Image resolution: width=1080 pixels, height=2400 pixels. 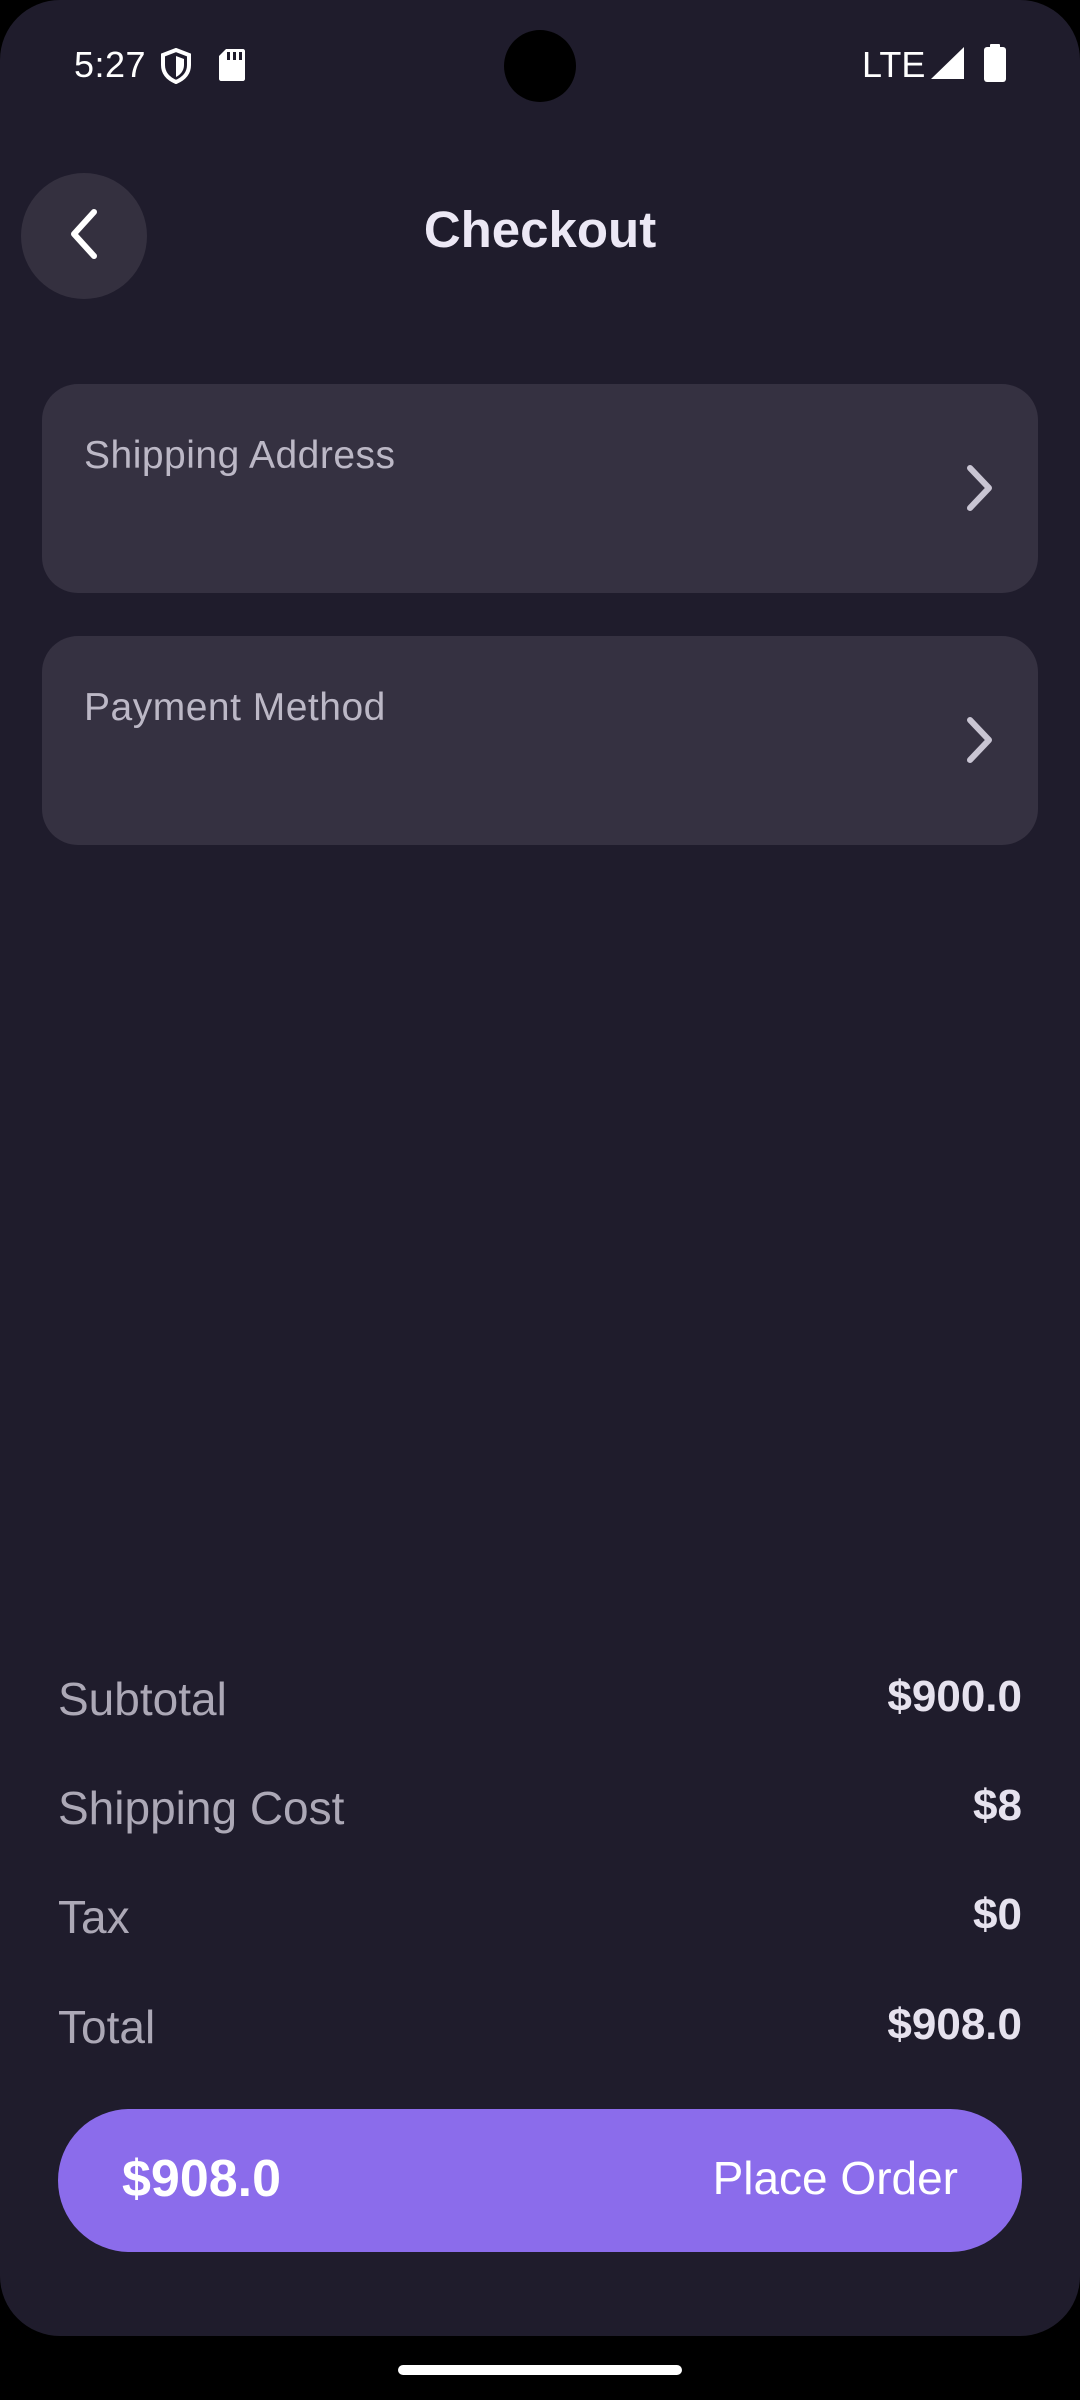 I want to click on total-label: Total, so click(x=107, y=2027).